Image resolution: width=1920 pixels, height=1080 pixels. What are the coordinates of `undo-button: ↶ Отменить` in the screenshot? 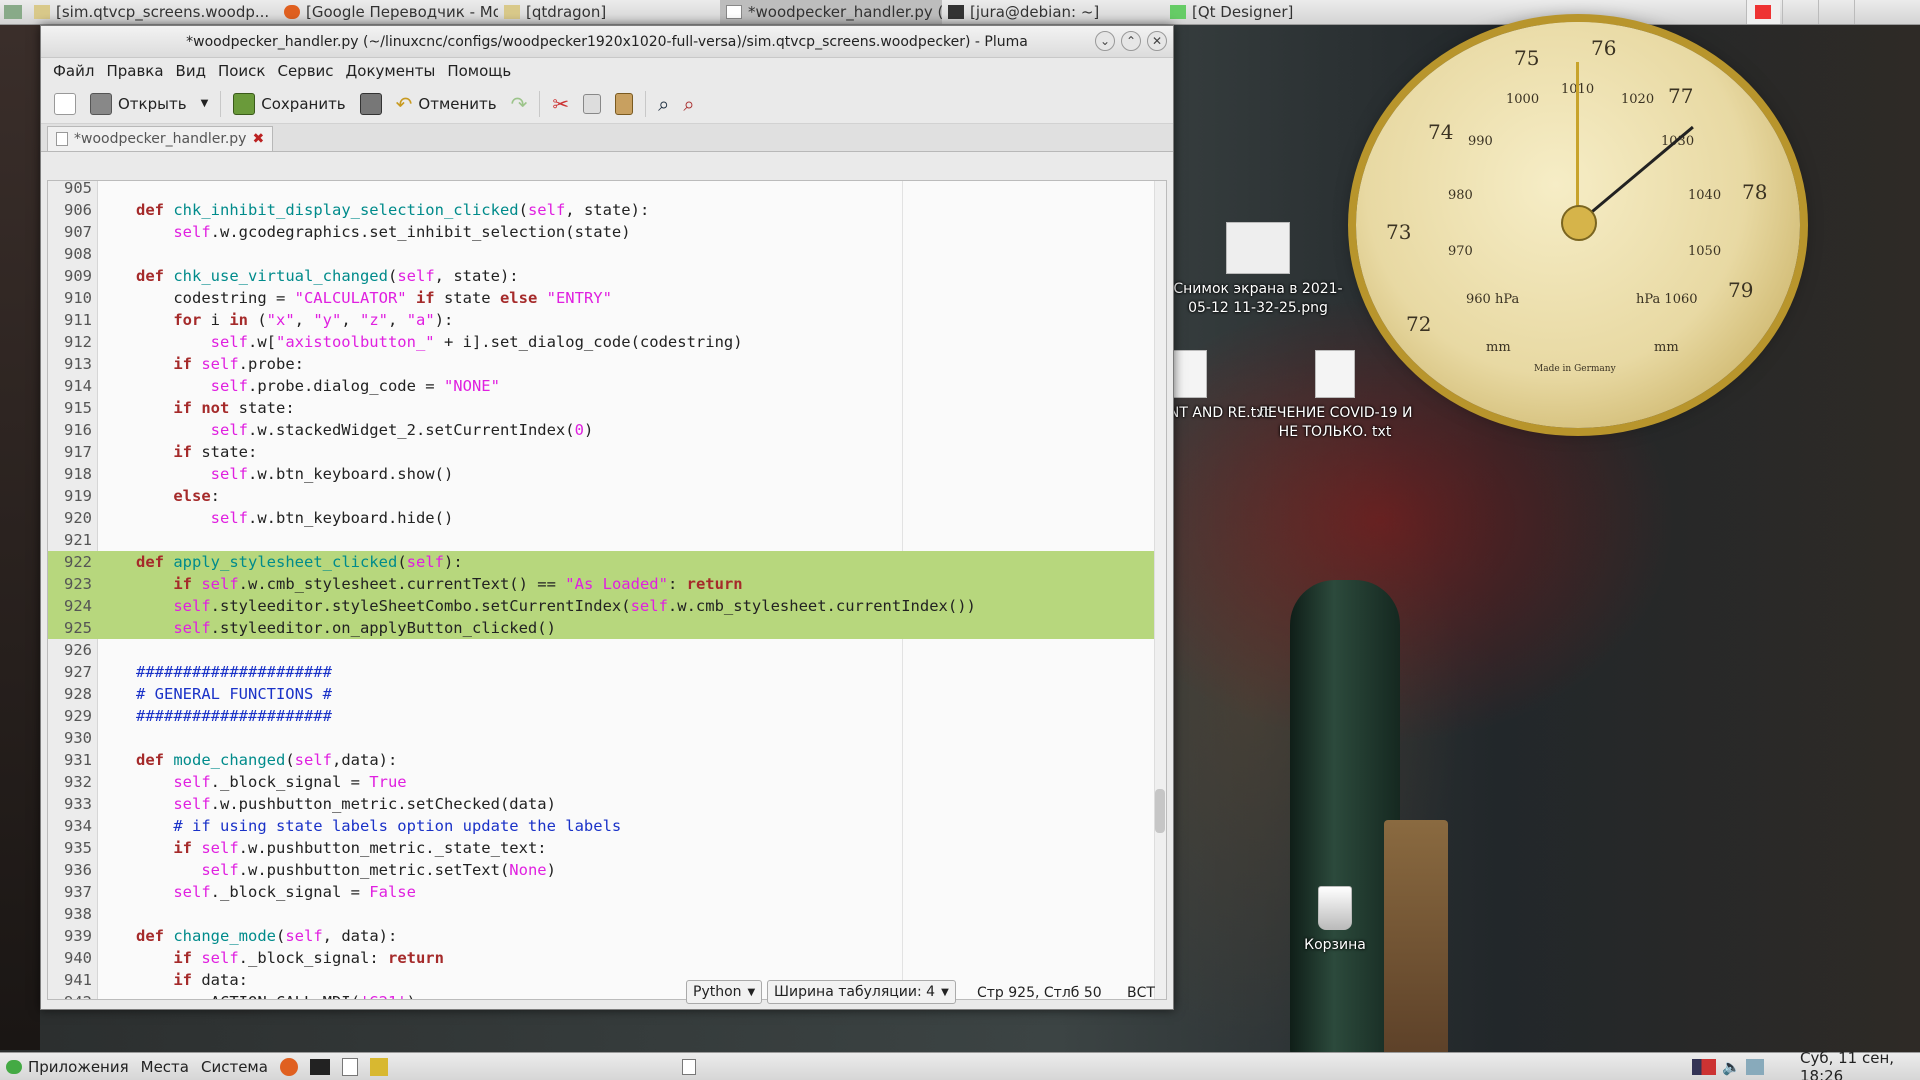 It's located at (446, 104).